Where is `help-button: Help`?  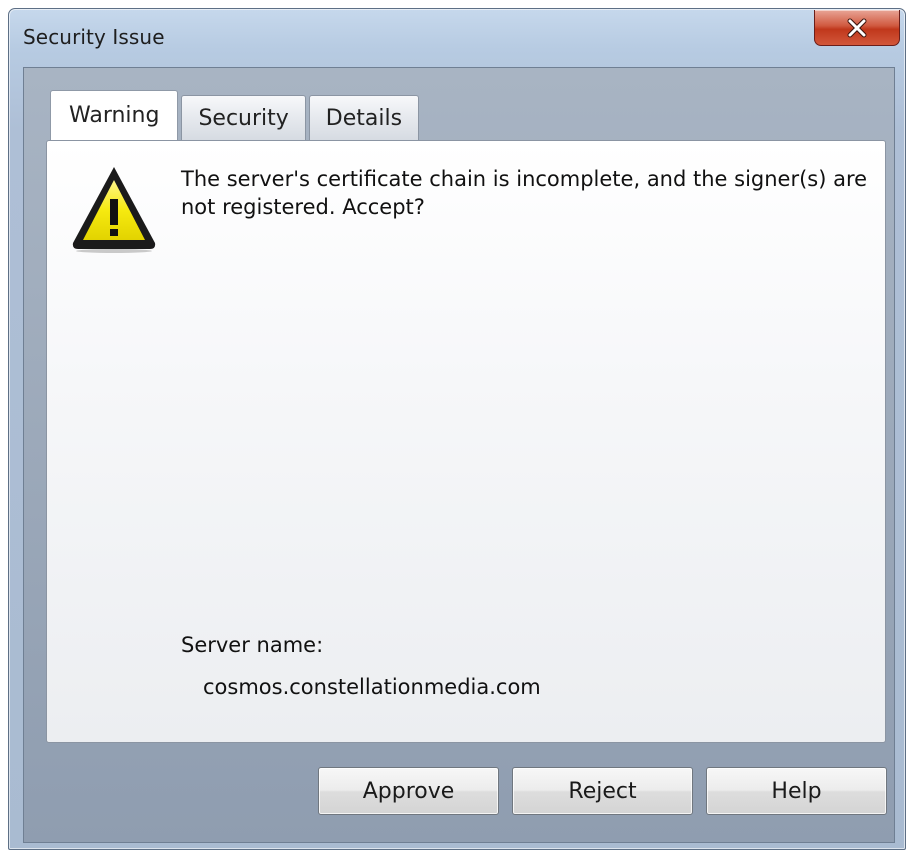
help-button: Help is located at coordinates (796, 791).